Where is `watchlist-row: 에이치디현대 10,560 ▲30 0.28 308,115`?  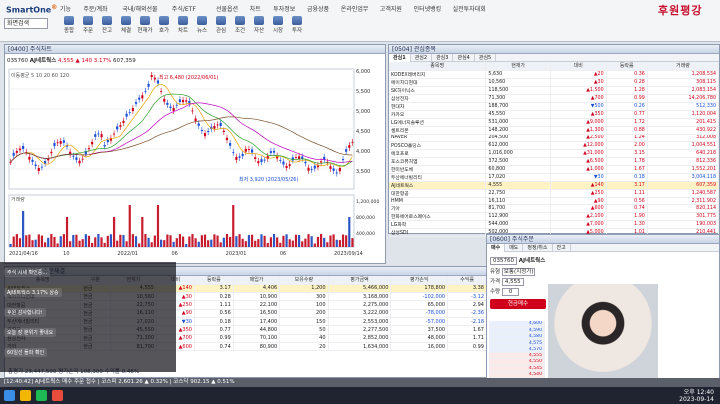 watchlist-row: 에이치디현대 10,560 ▲30 0.28 308,115 is located at coordinates (554, 82).